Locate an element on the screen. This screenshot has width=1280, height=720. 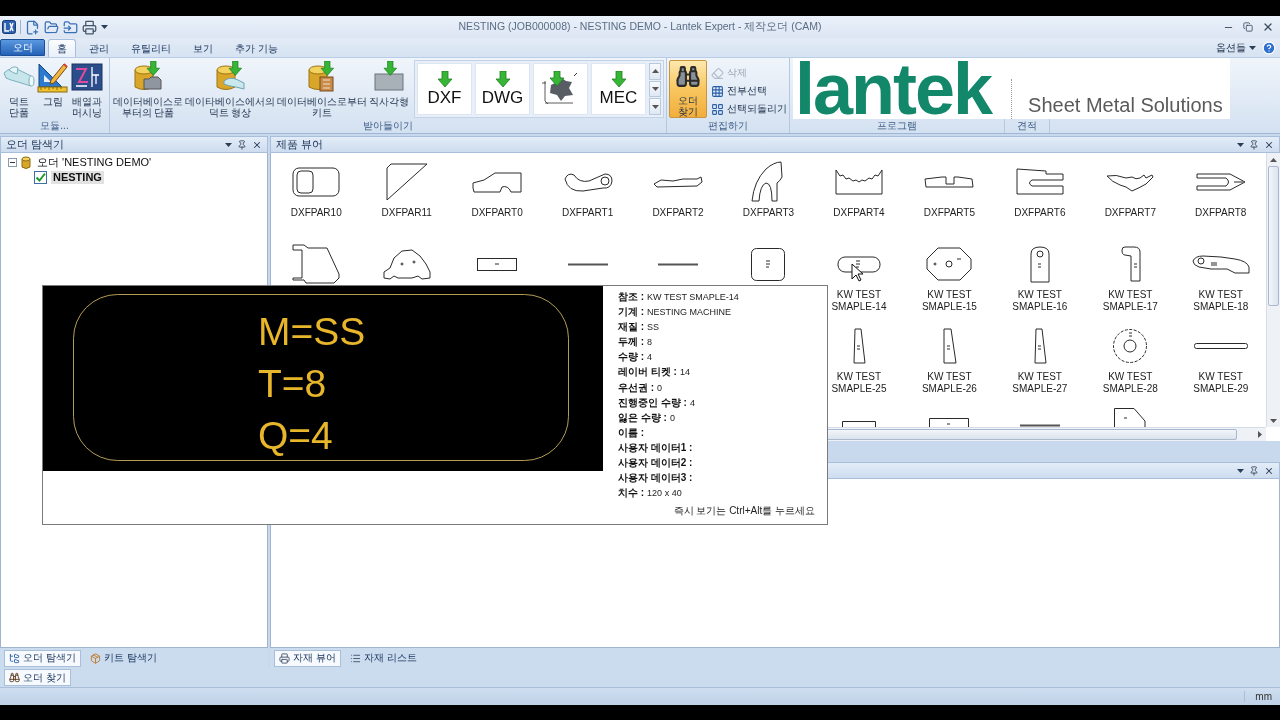
restore-icon is located at coordinates (1248, 27).